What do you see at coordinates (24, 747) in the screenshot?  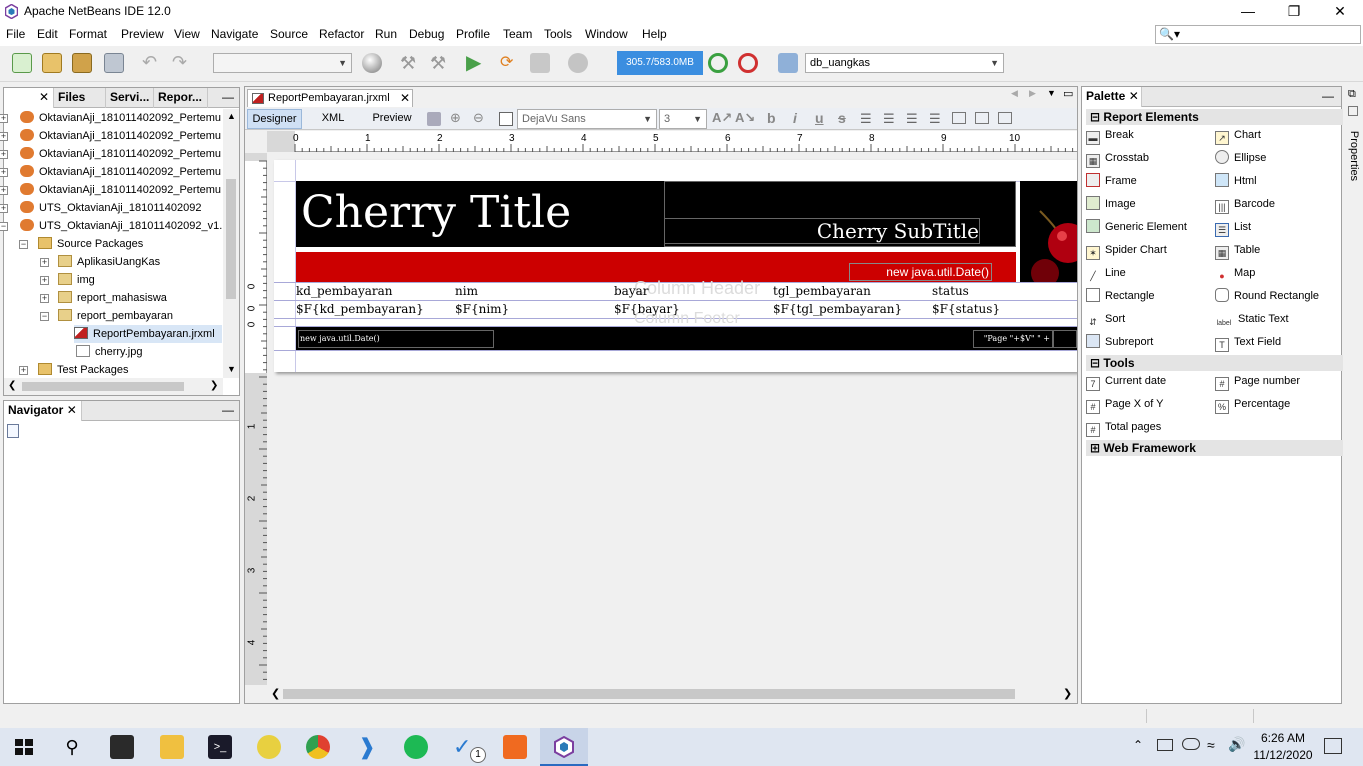 I see `windows-start-icon` at bounding box center [24, 747].